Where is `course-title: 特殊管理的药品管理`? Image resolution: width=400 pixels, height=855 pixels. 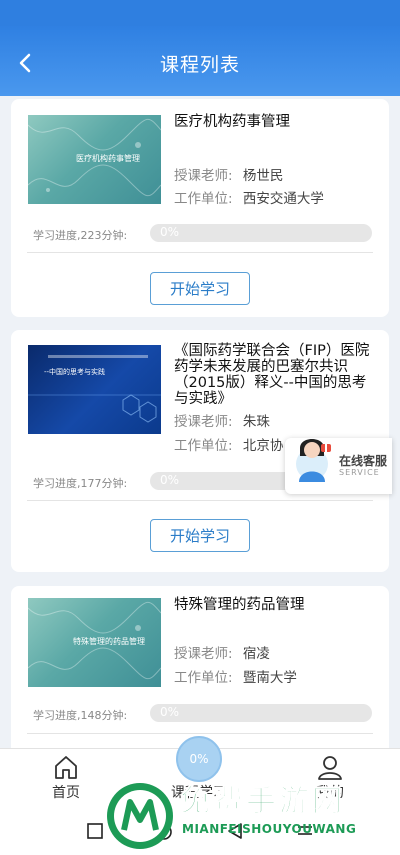 course-title: 特殊管理的药品管理 is located at coordinates (276, 605).